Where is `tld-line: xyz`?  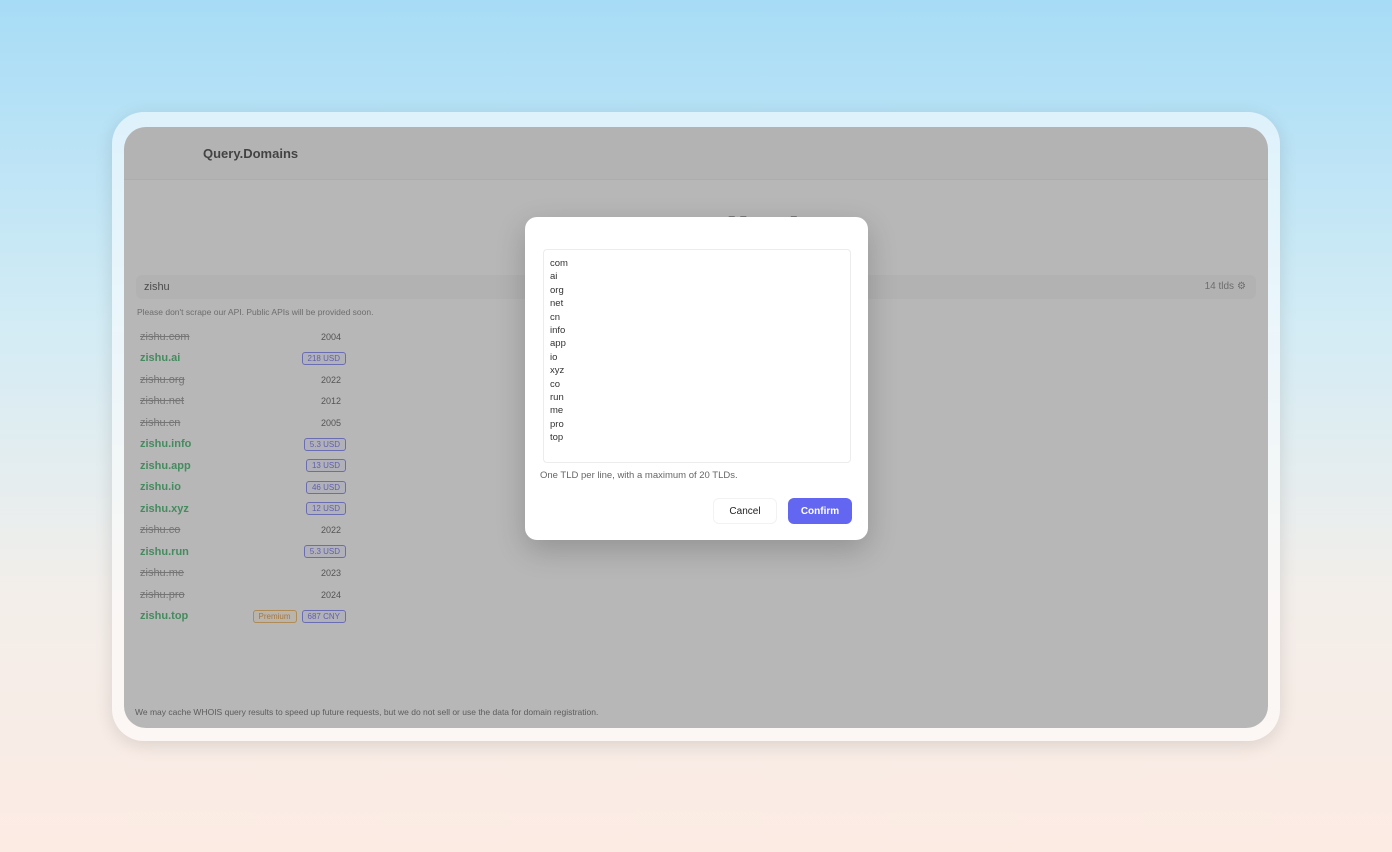 tld-line: xyz is located at coordinates (557, 371).